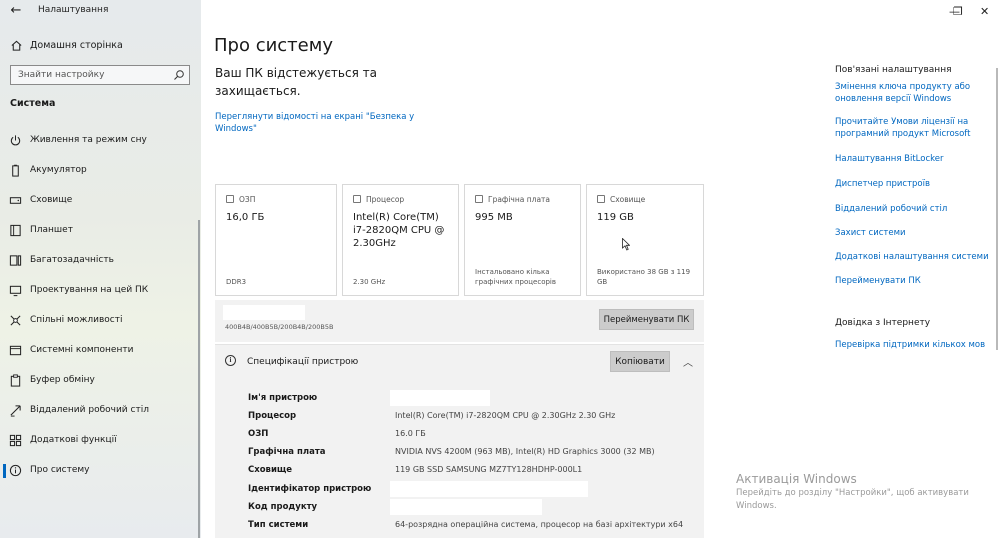  What do you see at coordinates (519, 199) in the screenshot?
I see `card-header-label: Графічна плата` at bounding box center [519, 199].